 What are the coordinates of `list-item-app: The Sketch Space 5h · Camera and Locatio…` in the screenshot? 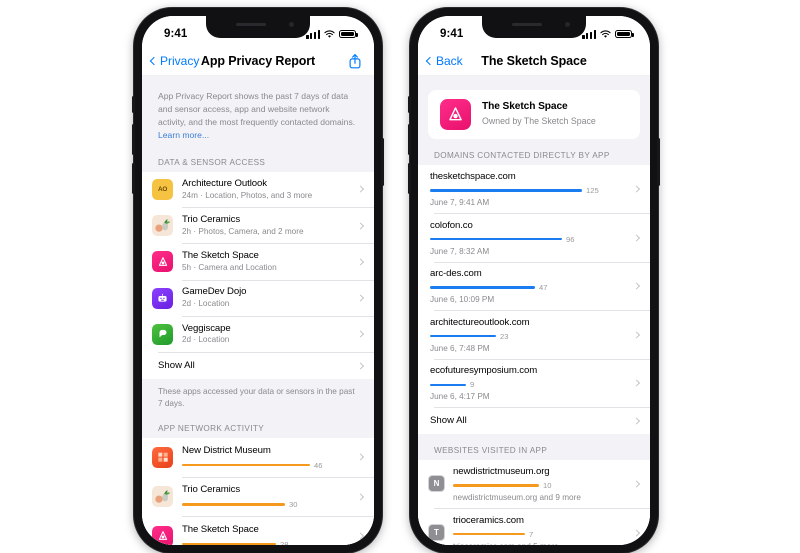 It's located at (258, 262).